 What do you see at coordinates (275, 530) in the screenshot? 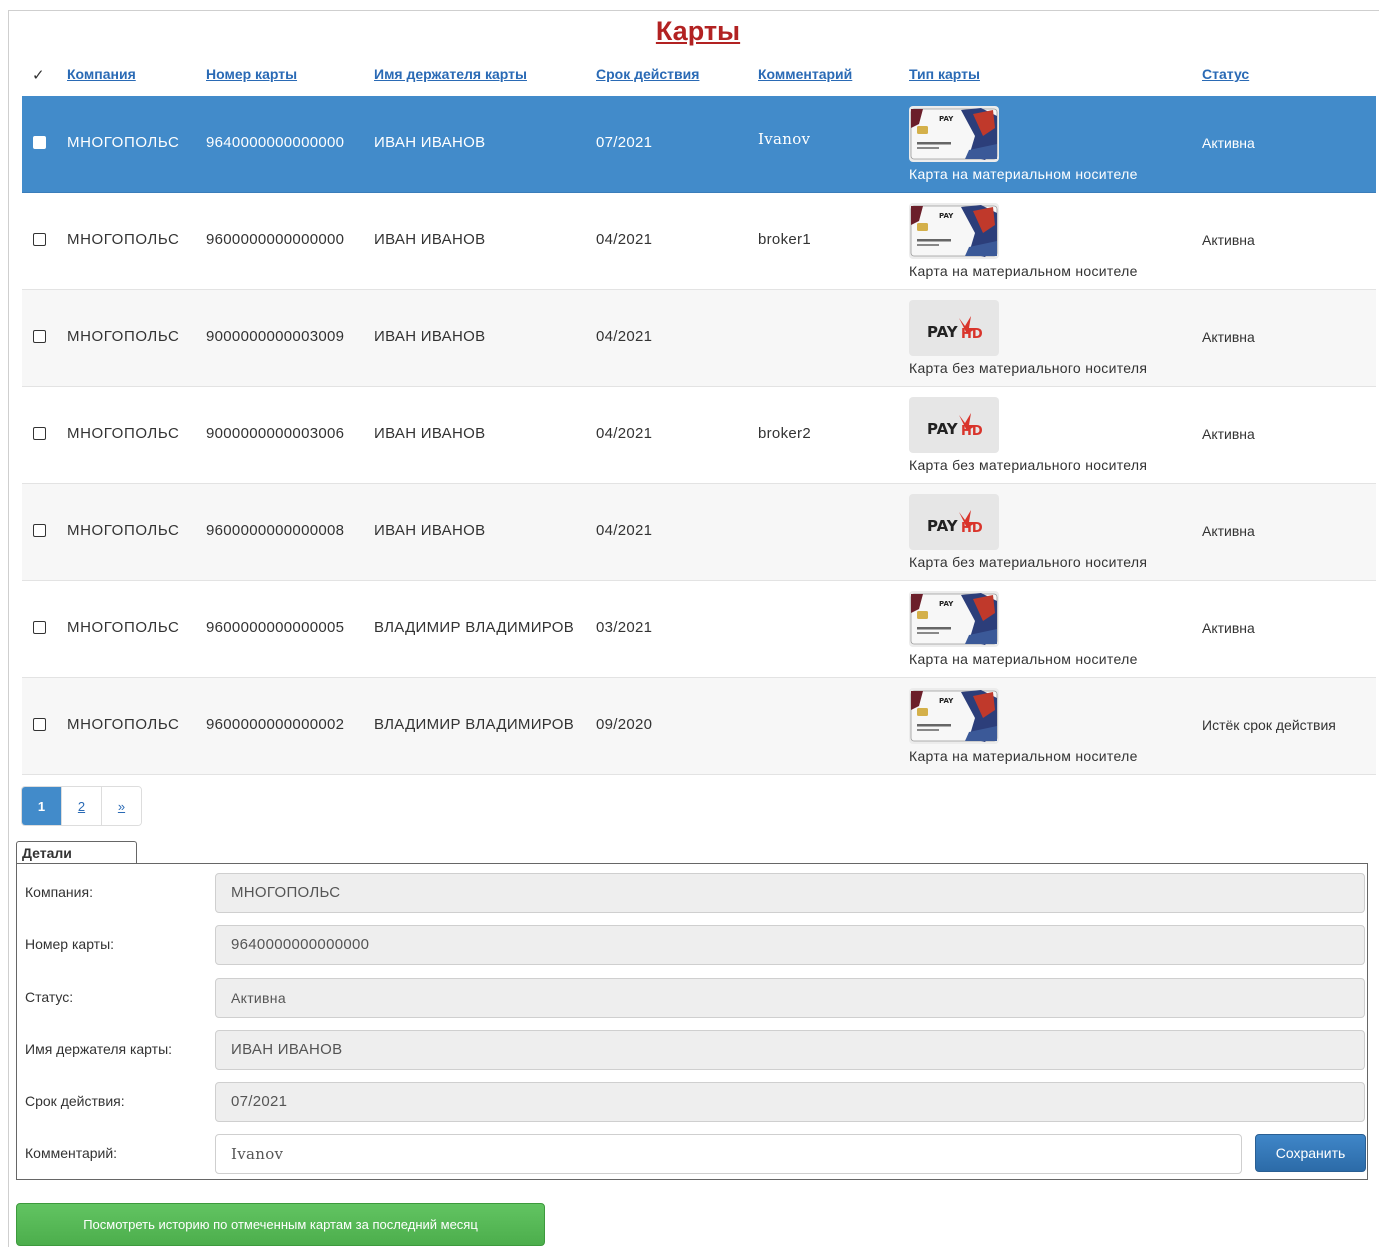
I see `card-number-cell: 9600000000000008` at bounding box center [275, 530].